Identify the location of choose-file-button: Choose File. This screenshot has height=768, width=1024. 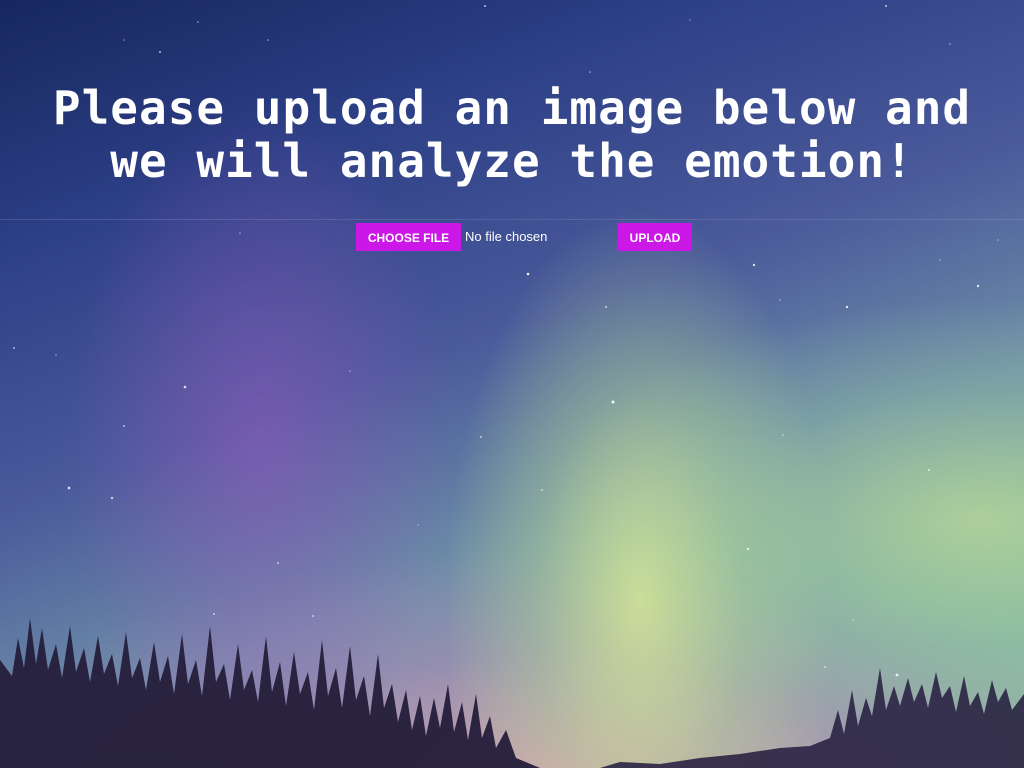
(408, 237).